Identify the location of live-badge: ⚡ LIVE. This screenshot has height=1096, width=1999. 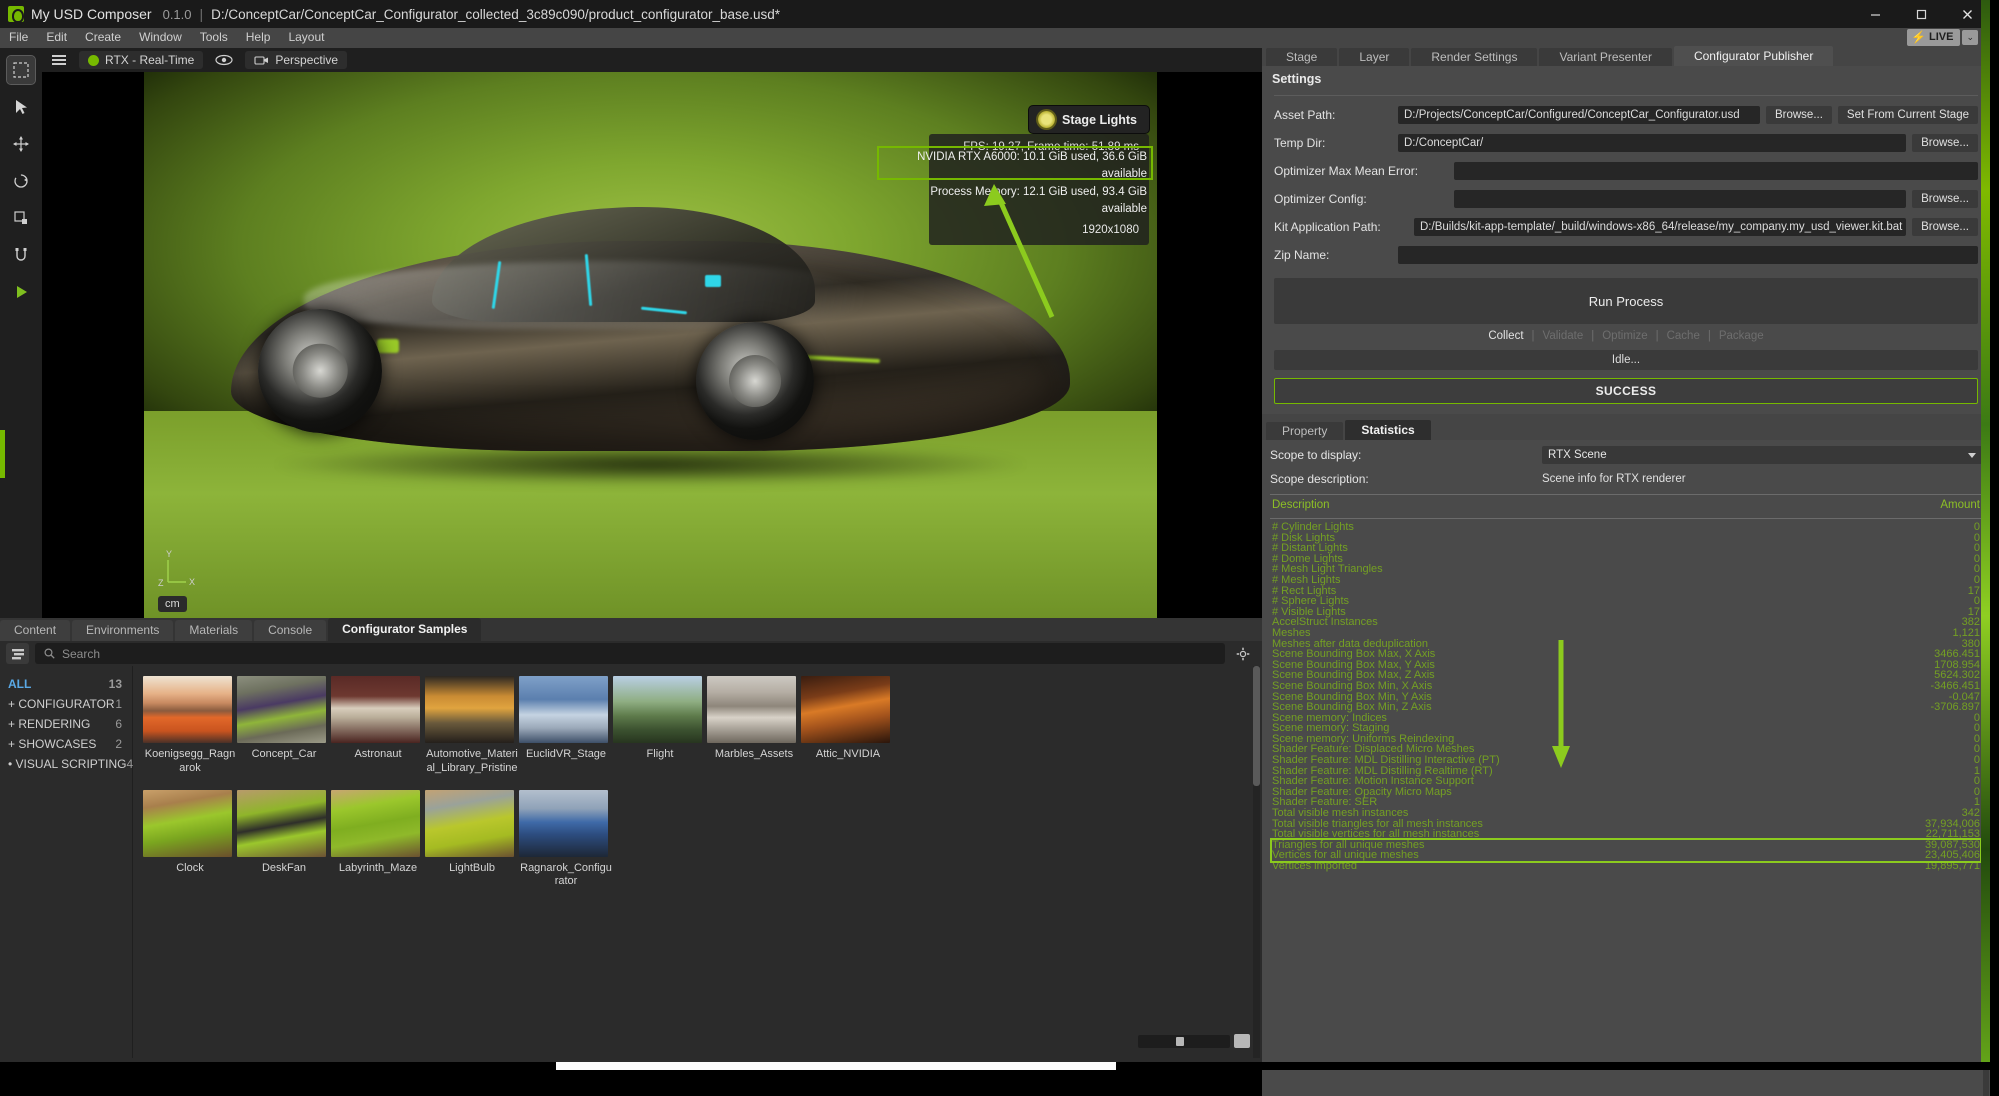
(1934, 37).